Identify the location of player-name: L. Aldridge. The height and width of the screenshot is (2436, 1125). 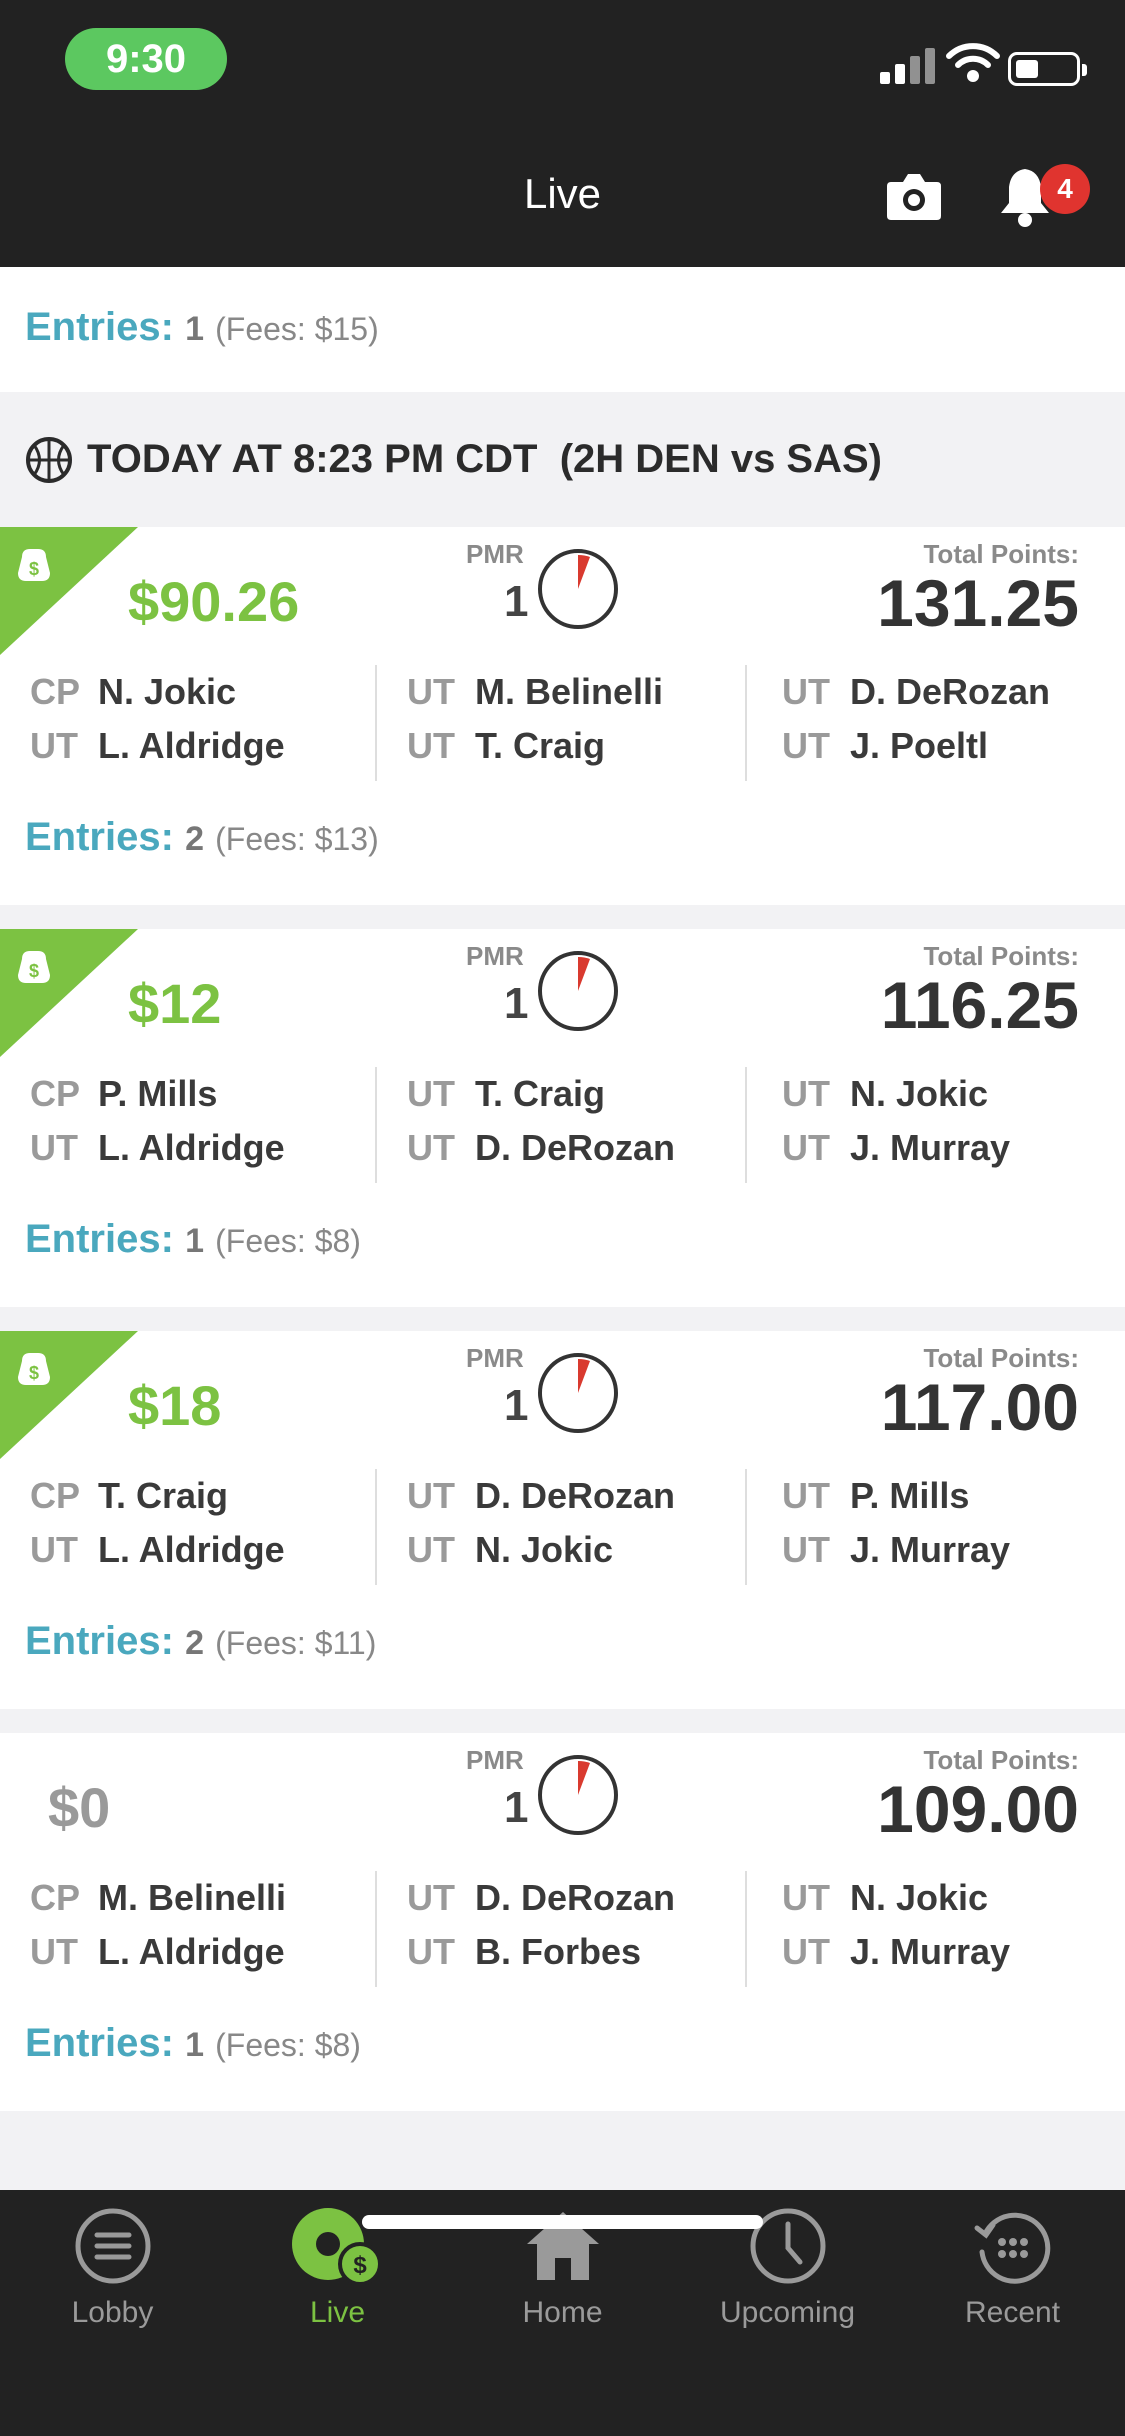
(191, 1549).